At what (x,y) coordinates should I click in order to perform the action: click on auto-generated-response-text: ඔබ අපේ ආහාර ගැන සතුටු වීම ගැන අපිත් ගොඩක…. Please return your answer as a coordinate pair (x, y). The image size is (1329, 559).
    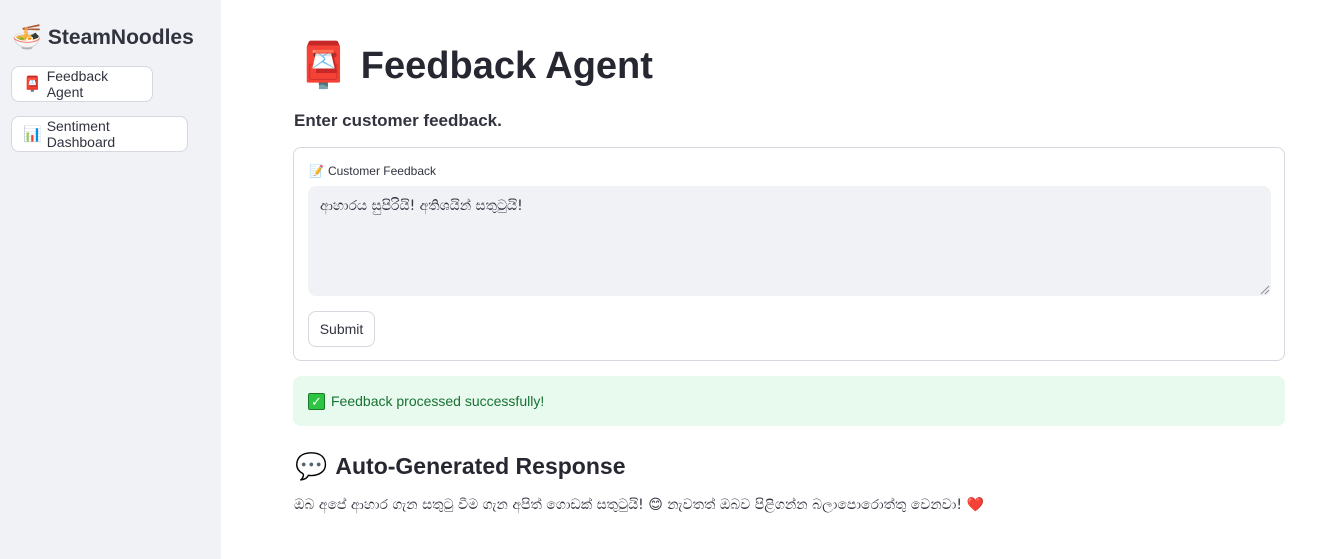
    Looking at the image, I should click on (639, 505).